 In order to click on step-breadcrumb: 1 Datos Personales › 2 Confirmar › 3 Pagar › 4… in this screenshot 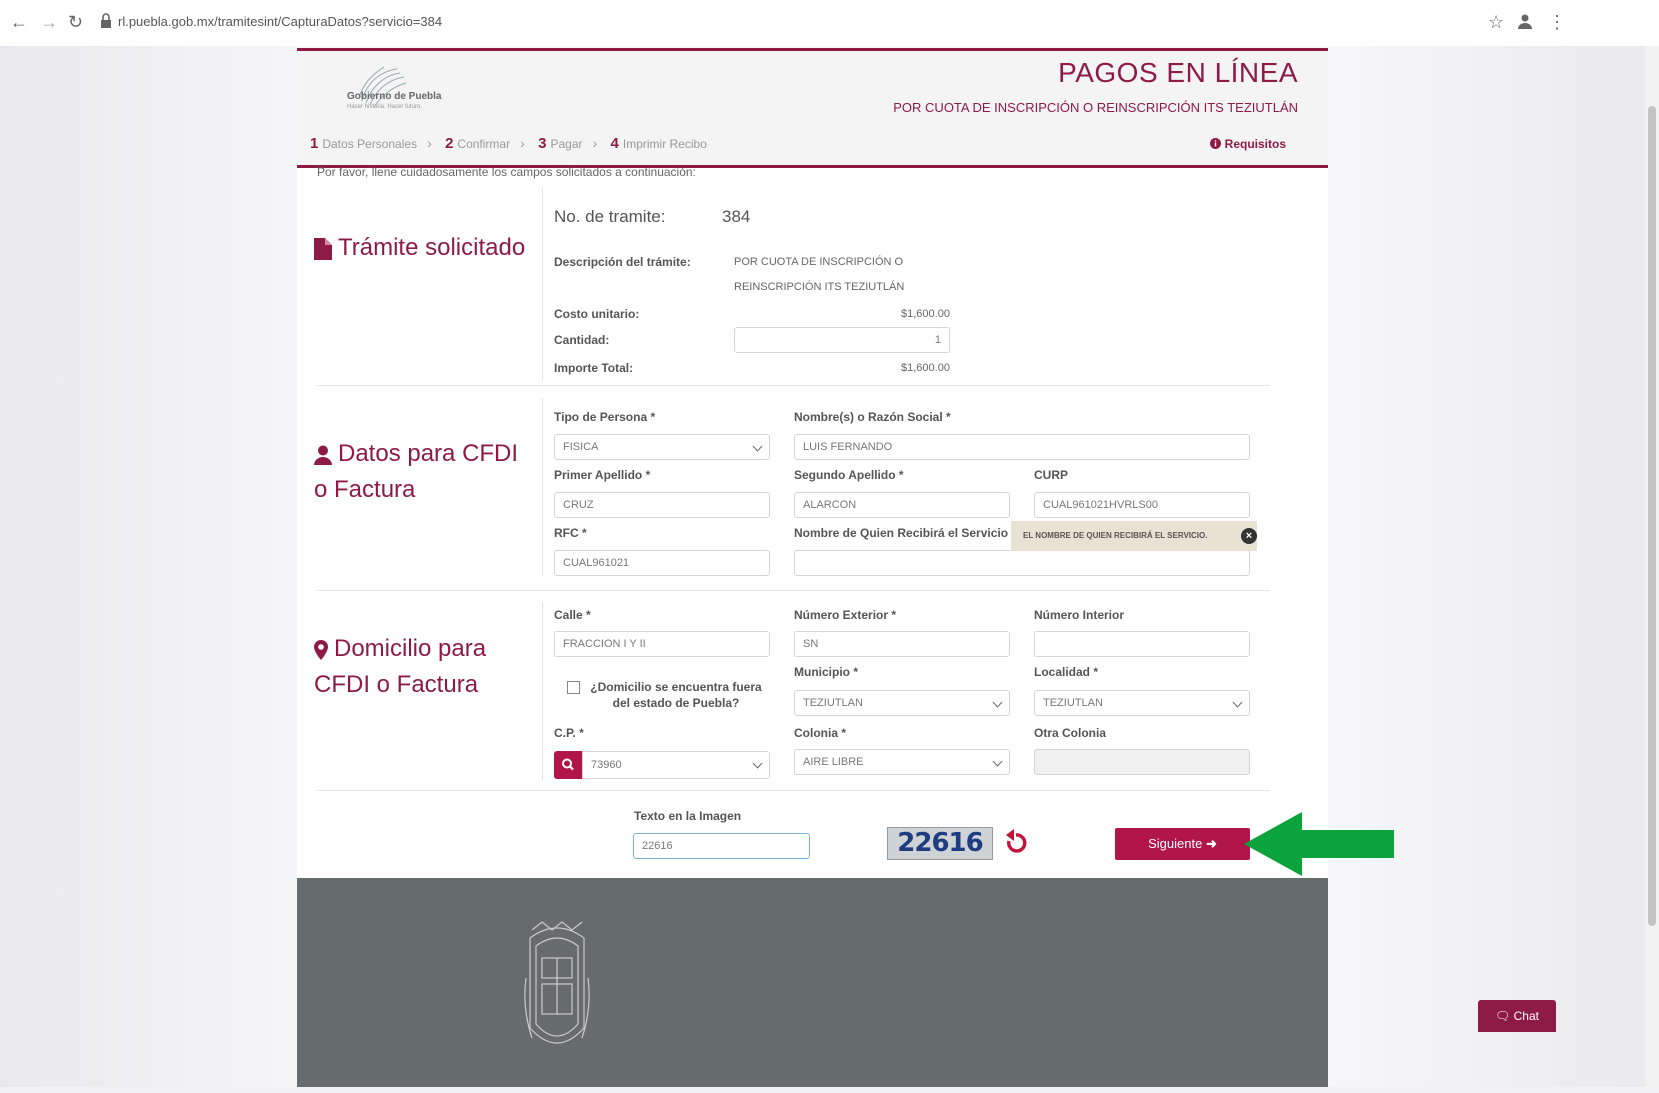, I will do `click(508, 143)`.